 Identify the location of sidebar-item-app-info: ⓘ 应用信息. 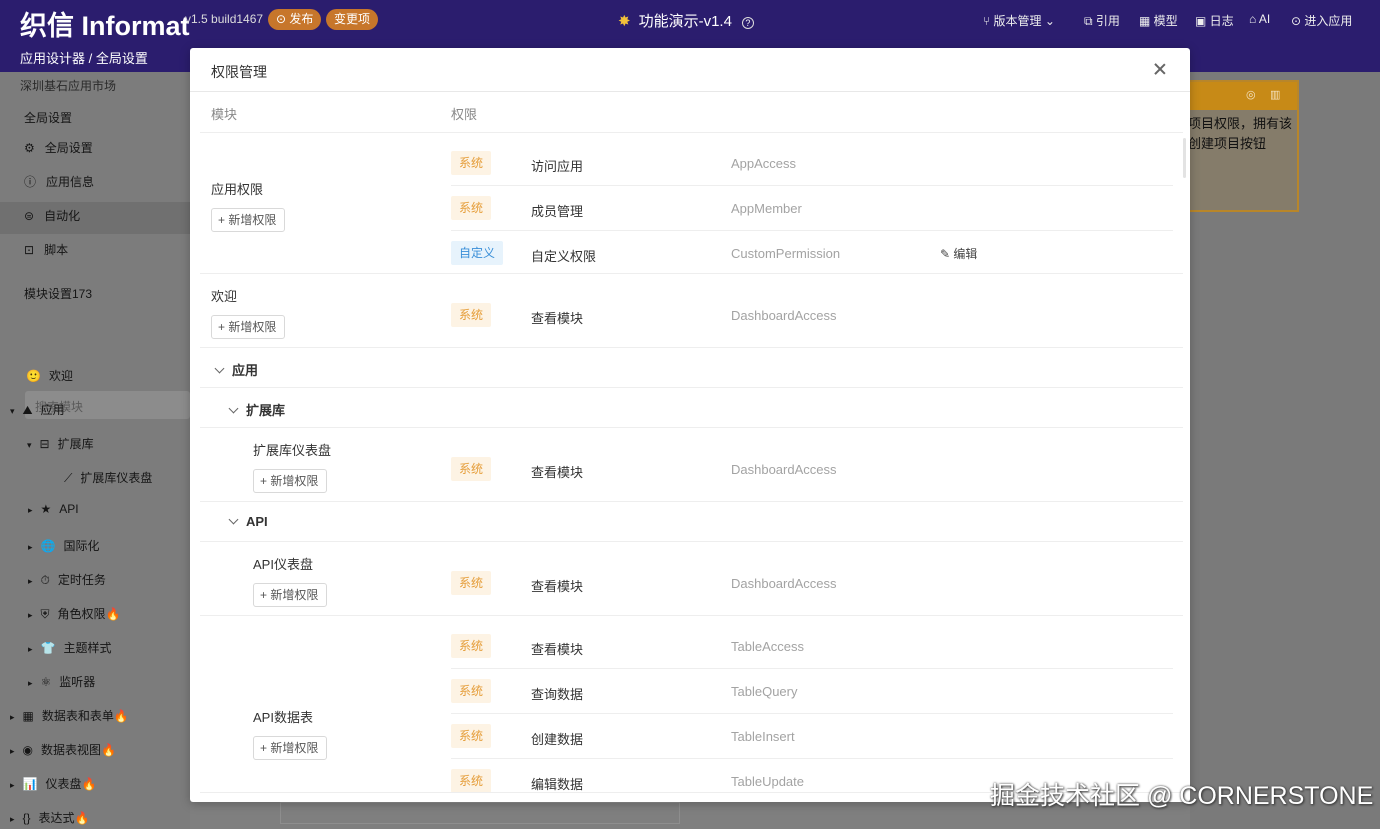
(59, 181).